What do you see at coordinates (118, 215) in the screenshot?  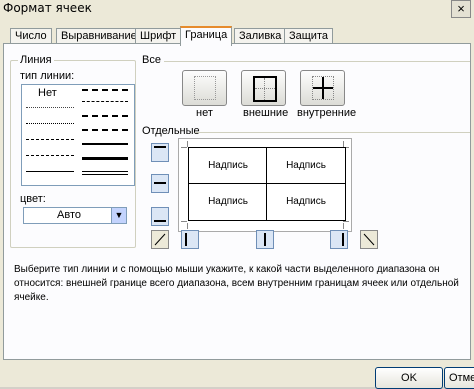 I see `chevron-down-icon: ▼` at bounding box center [118, 215].